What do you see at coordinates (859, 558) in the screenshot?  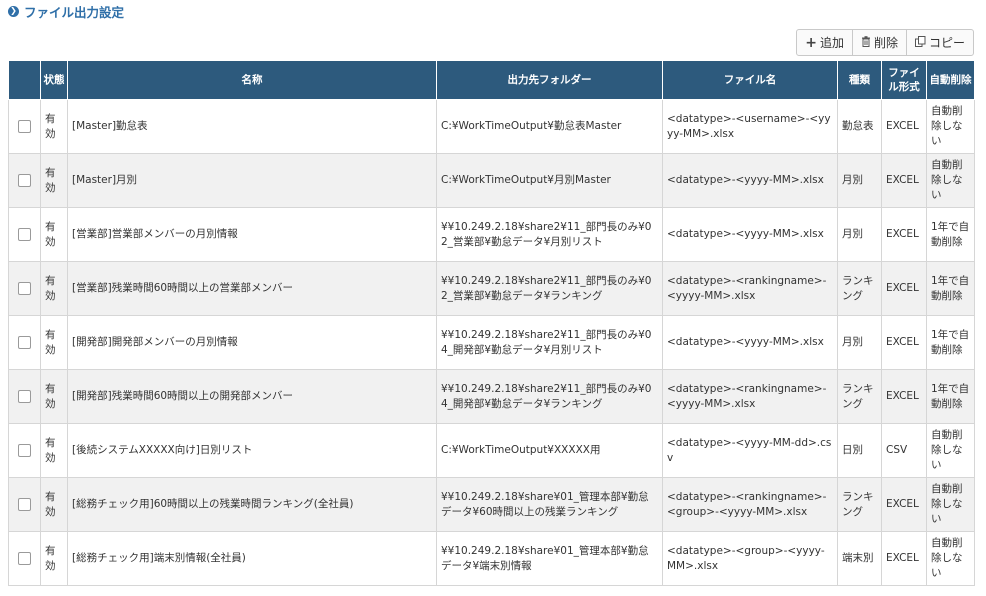 I see `kind-cell: 端末別` at bounding box center [859, 558].